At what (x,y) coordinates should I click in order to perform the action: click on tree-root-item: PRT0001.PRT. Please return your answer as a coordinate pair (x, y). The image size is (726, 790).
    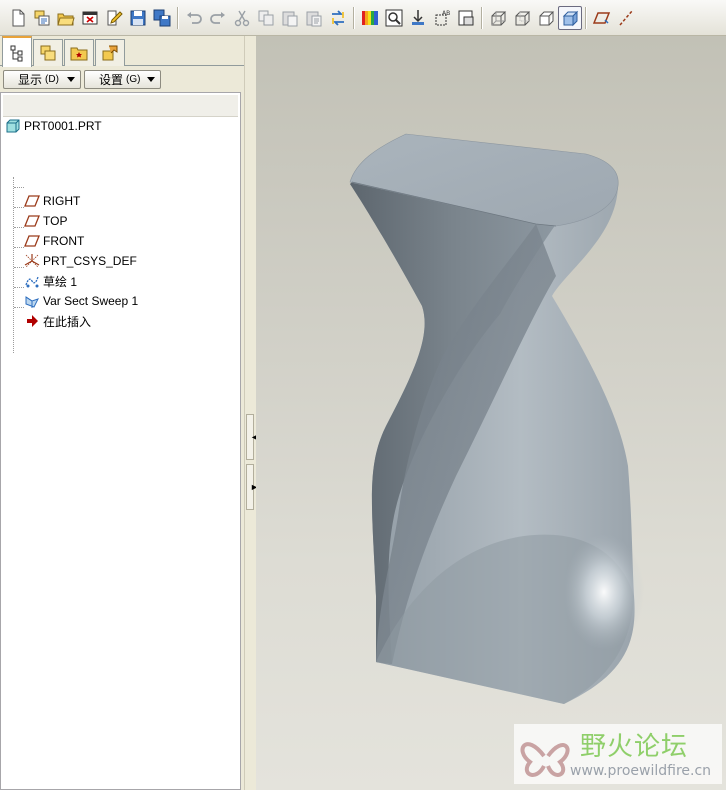
    Looking at the image, I should click on (53, 126).